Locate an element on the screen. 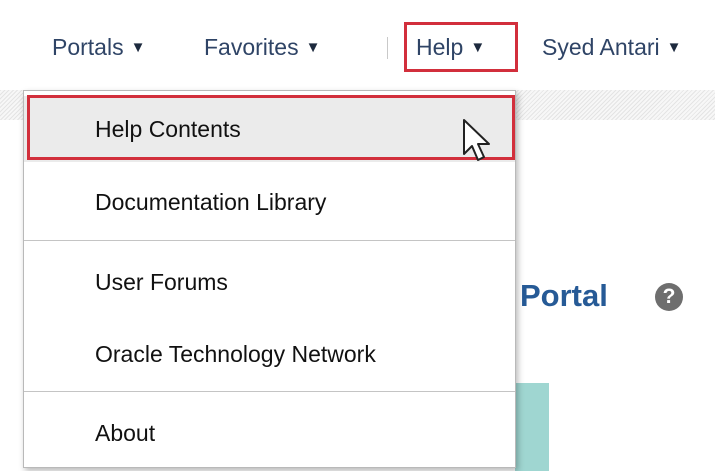 The height and width of the screenshot is (471, 715). question-circle-icon: ? is located at coordinates (669, 297).